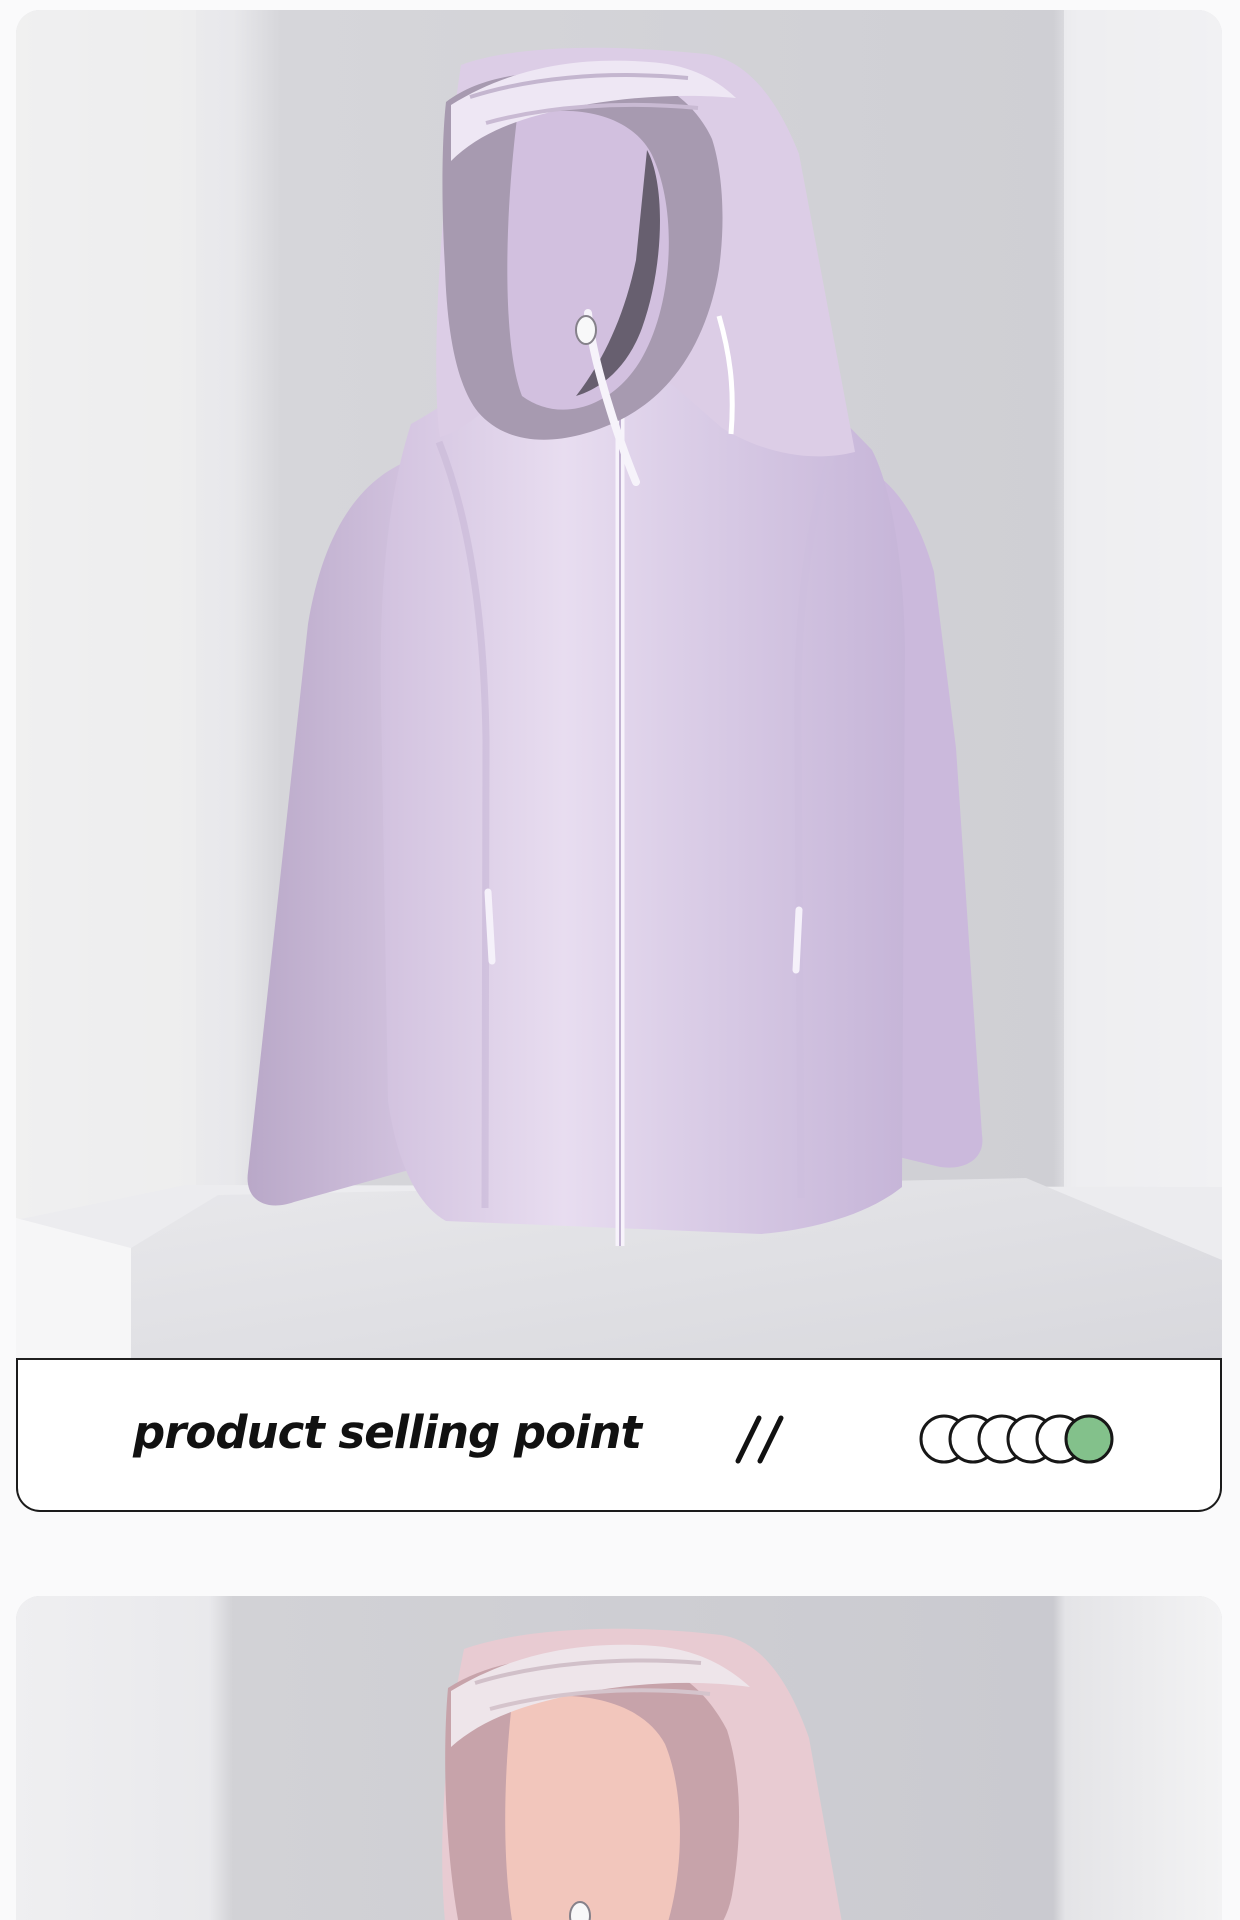  I want to click on pink-zipper-pull-tab, so click(580, 1910).